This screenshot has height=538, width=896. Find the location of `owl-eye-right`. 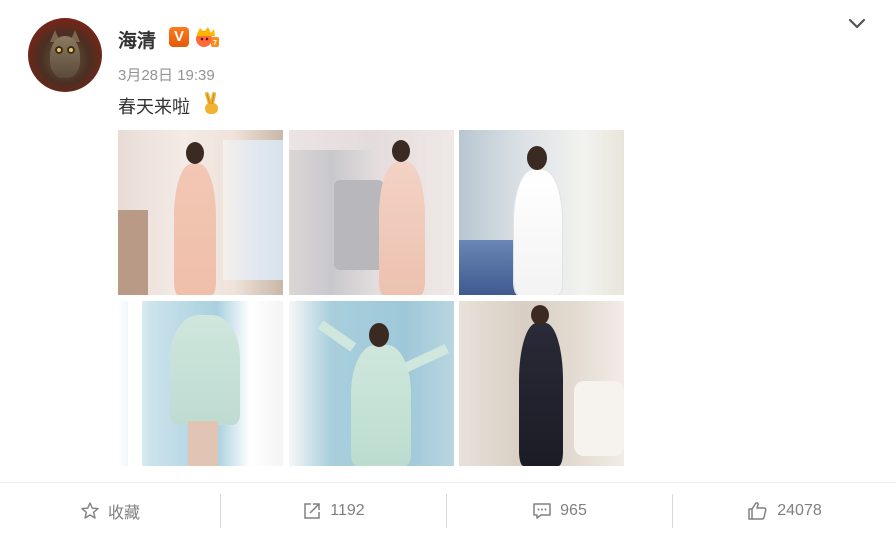

owl-eye-right is located at coordinates (71, 50).